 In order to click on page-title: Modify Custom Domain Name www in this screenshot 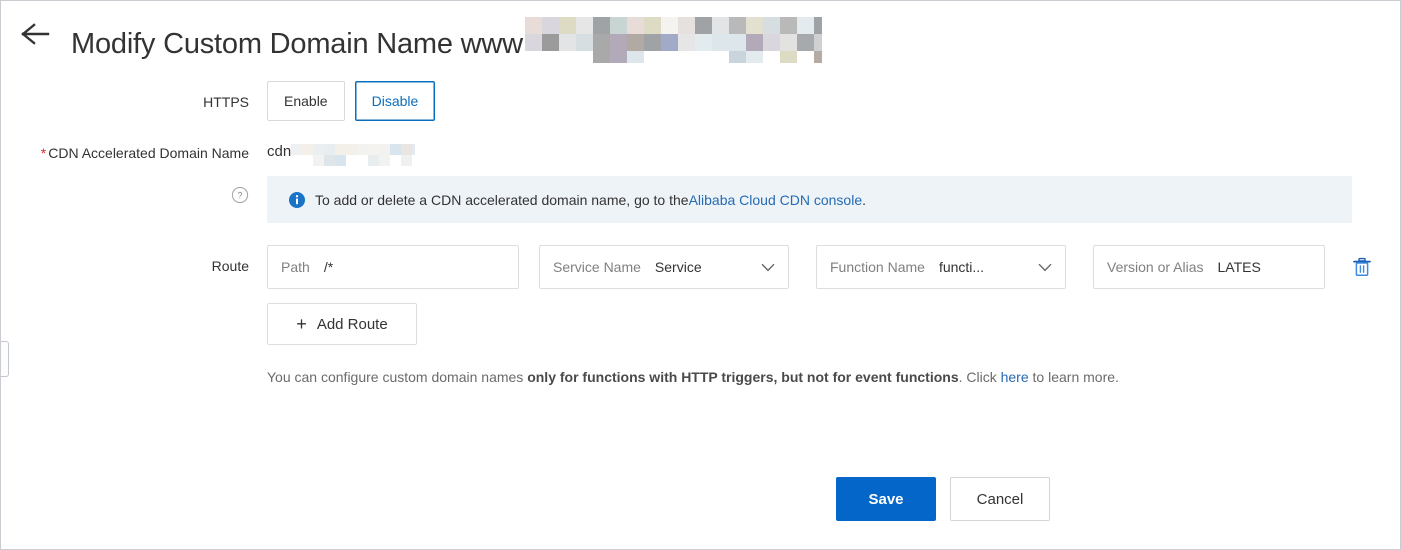, I will do `click(446, 35)`.